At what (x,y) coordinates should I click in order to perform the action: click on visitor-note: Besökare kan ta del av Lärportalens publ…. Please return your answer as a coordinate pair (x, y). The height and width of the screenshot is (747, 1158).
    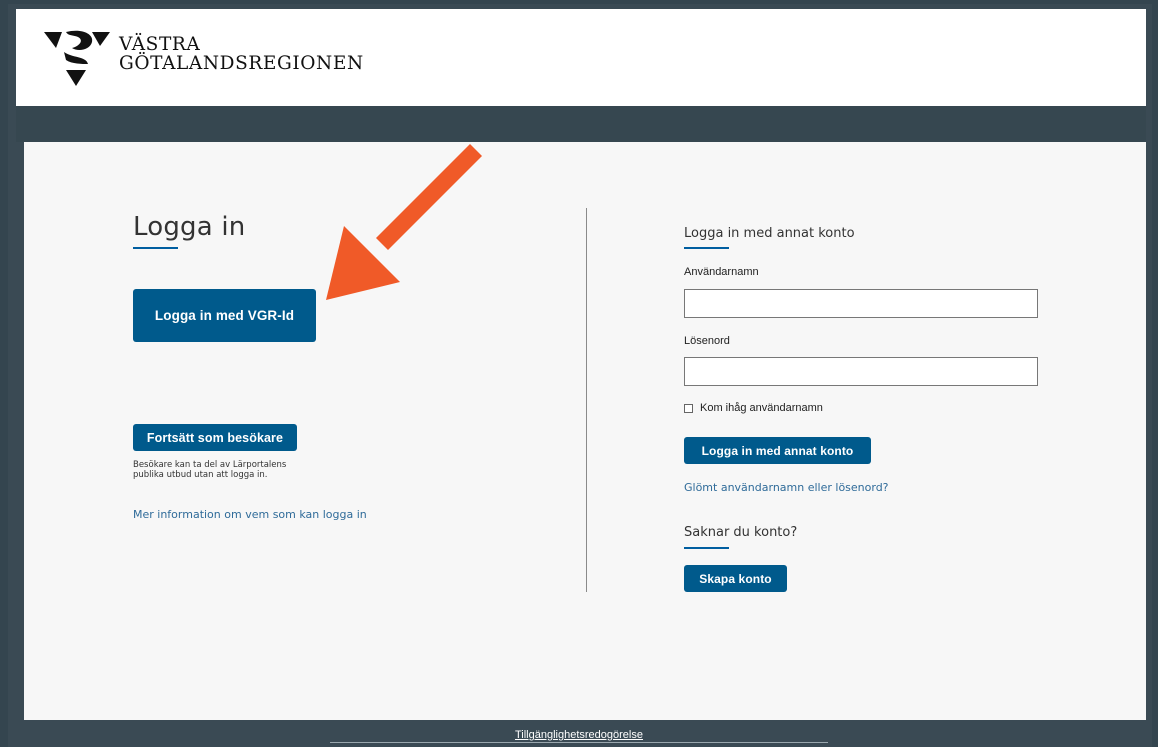
    Looking at the image, I should click on (253, 470).